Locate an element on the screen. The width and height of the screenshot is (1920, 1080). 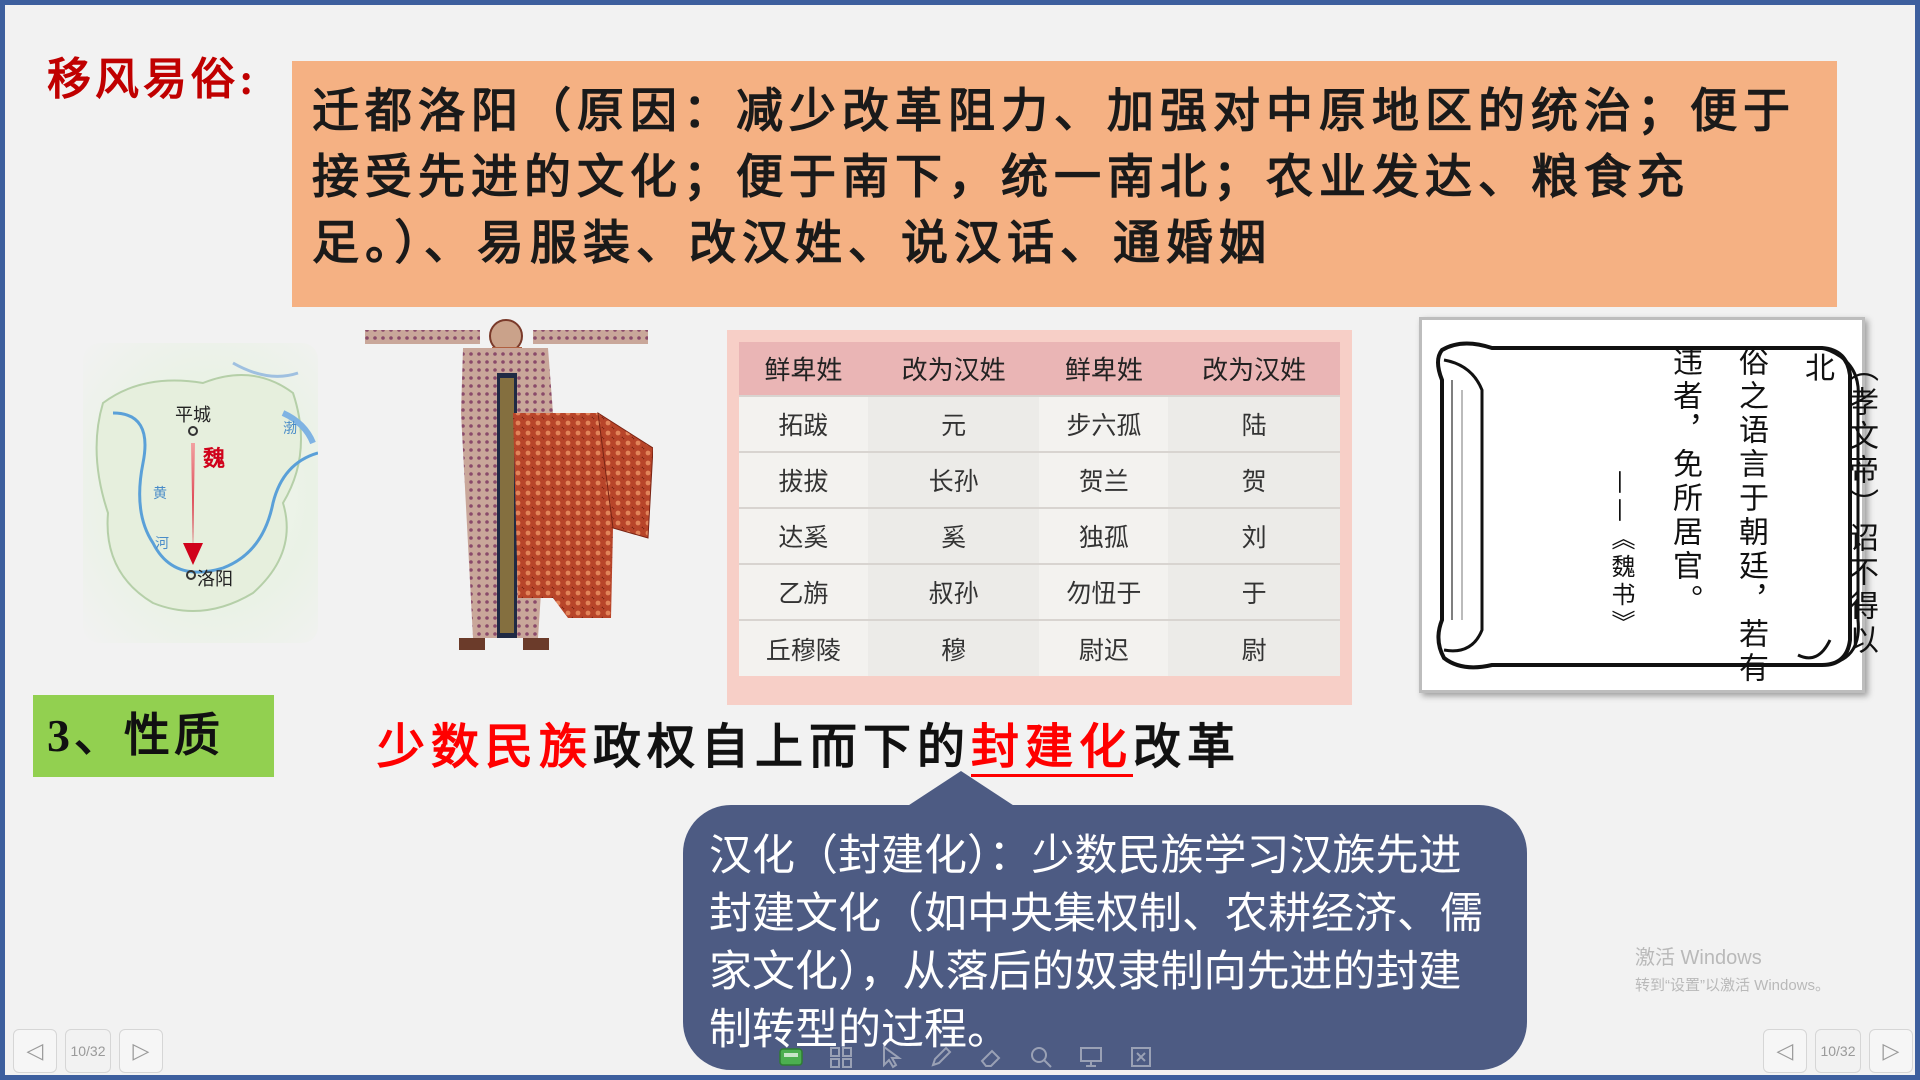
table-cell: 勿忸于 is located at coordinates (1104, 591).